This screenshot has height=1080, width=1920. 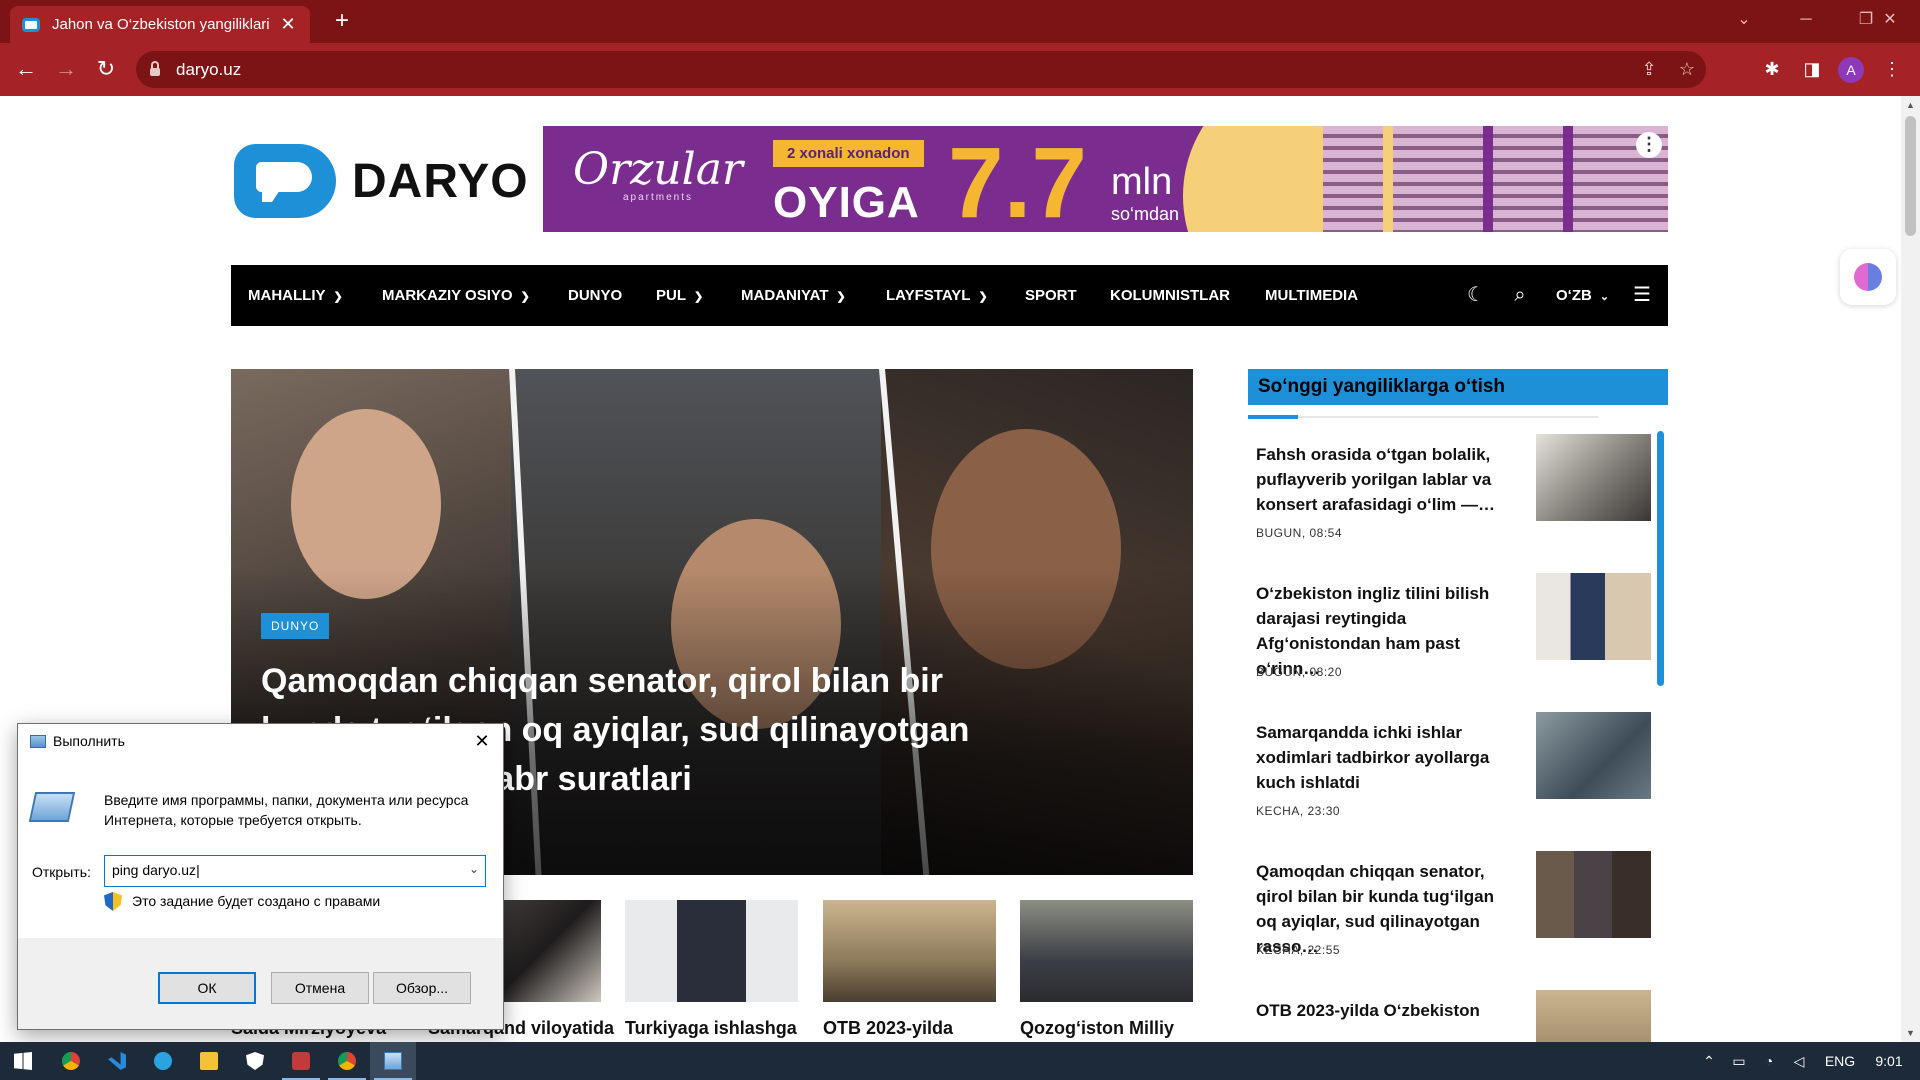 I want to click on nav-label: MADANIYAT, so click(x=785, y=295).